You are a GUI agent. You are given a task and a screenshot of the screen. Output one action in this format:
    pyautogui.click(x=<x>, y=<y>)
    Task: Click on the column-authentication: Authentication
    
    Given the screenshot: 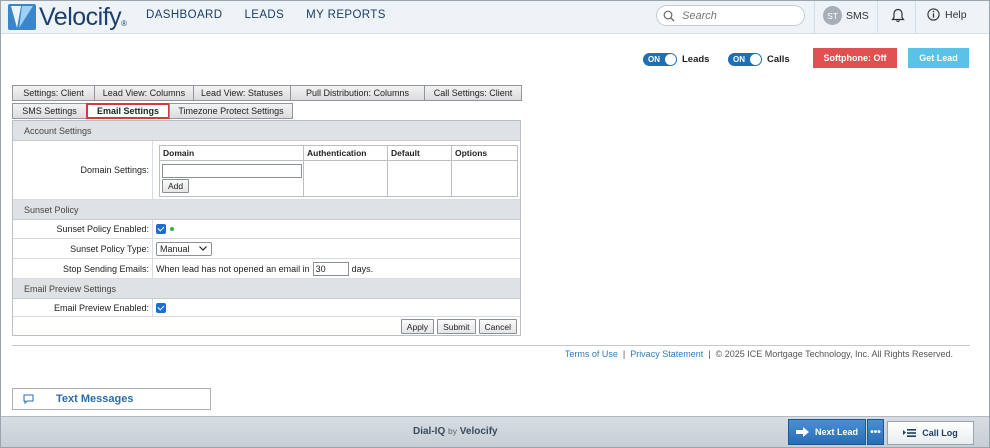 What is the action you would take?
    pyautogui.click(x=346, y=153)
    